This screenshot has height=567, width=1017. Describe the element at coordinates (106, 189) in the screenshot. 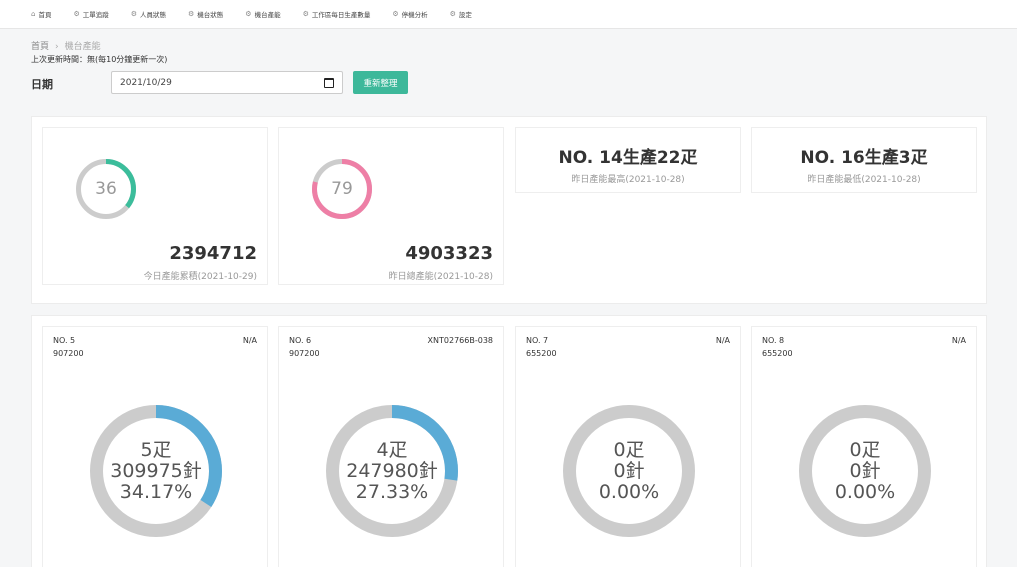

I see `ring-value: 36` at that location.